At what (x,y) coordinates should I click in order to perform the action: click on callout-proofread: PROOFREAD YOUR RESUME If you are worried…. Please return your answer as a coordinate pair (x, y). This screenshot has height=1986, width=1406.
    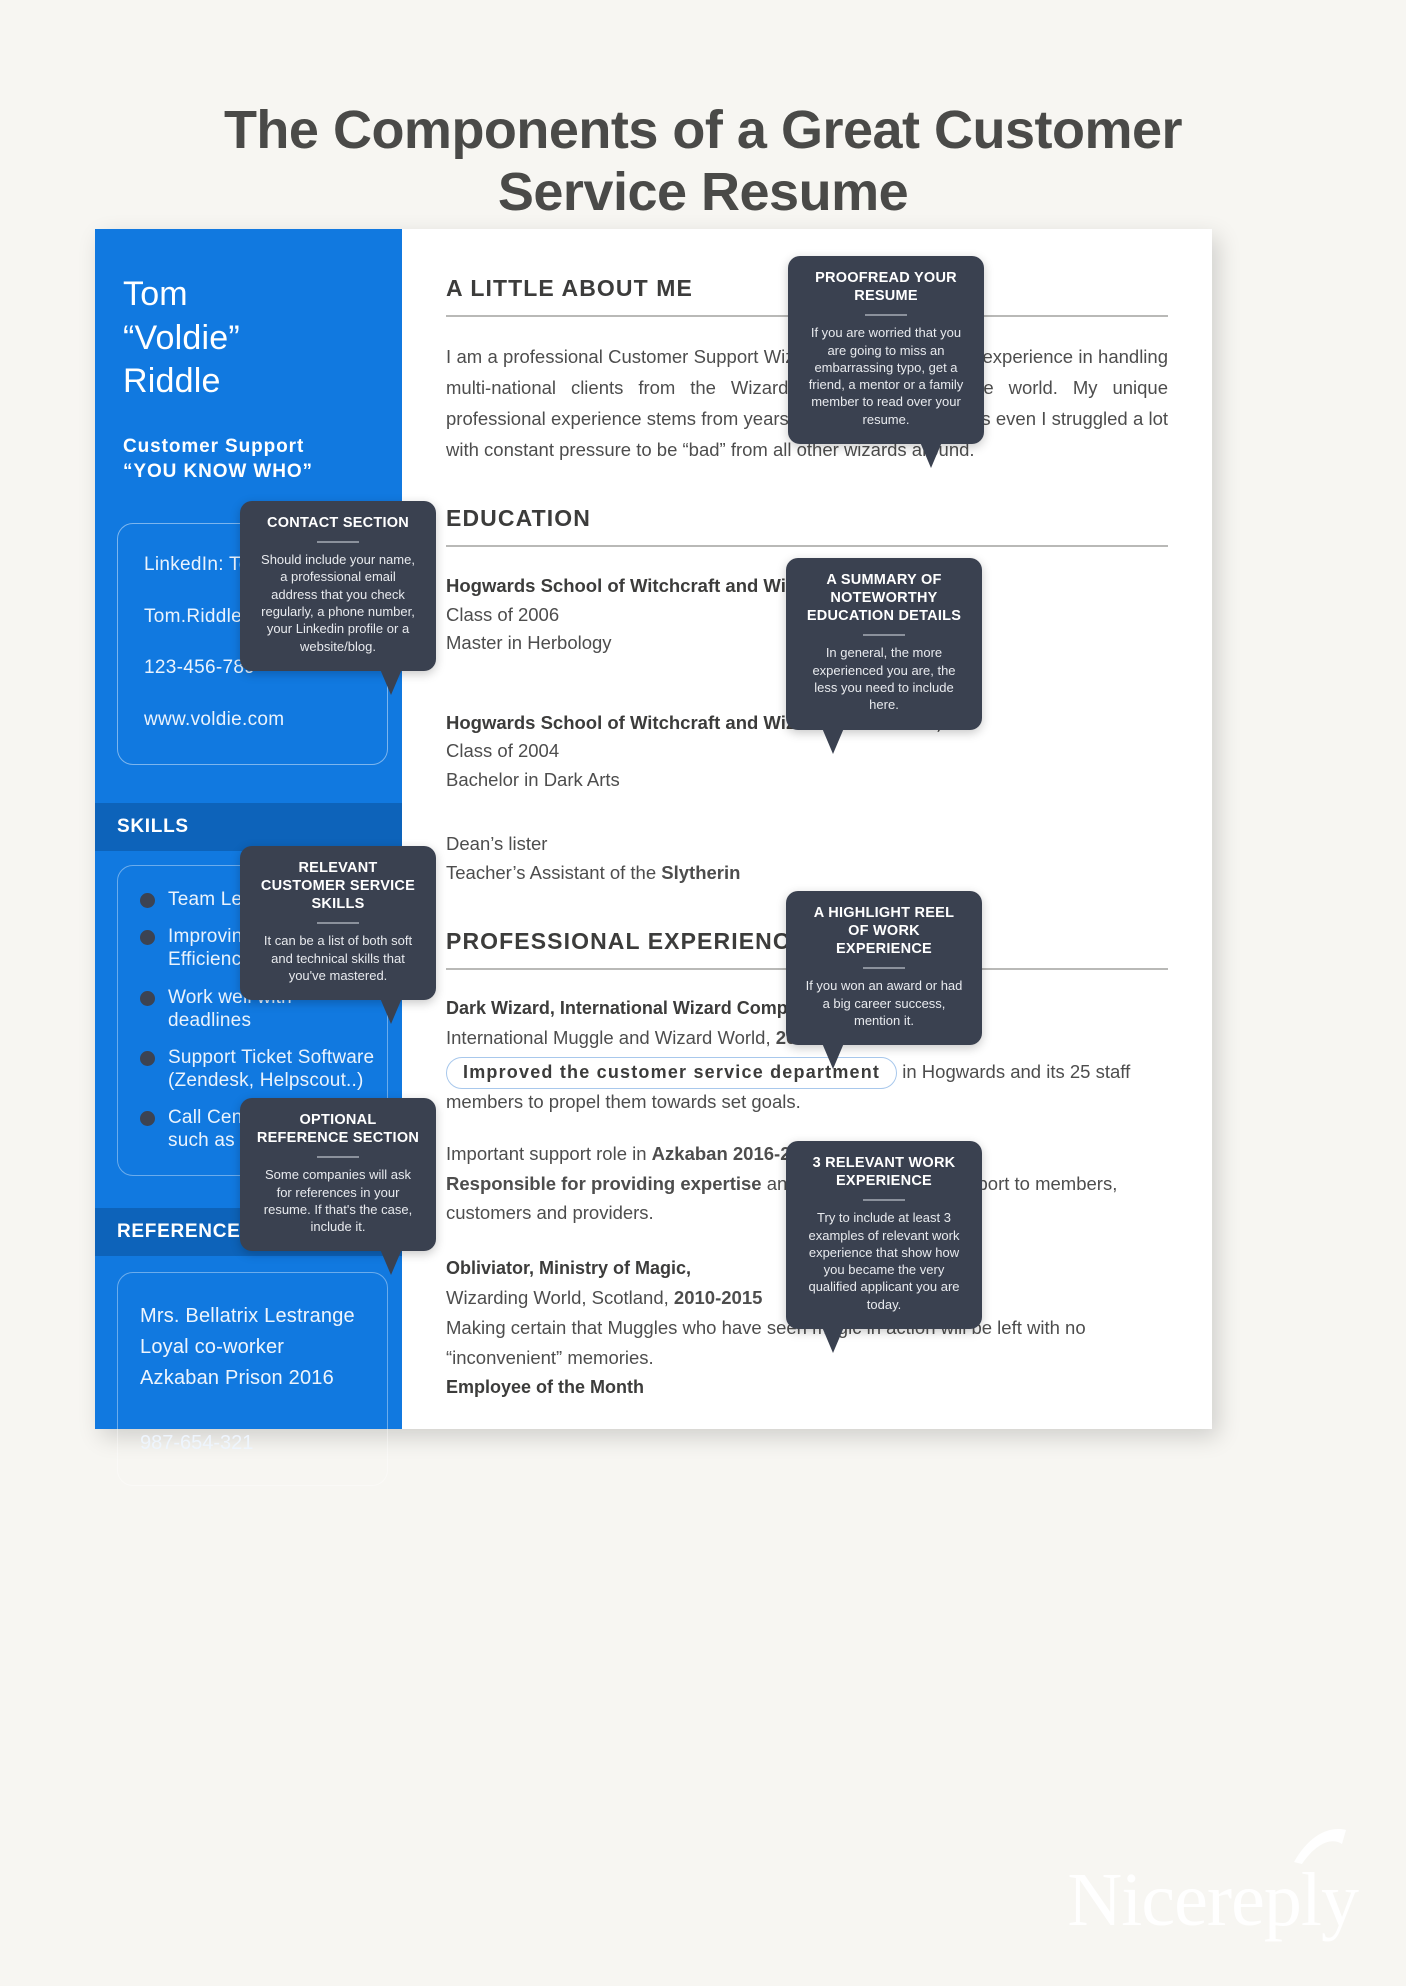
    Looking at the image, I should click on (886, 362).